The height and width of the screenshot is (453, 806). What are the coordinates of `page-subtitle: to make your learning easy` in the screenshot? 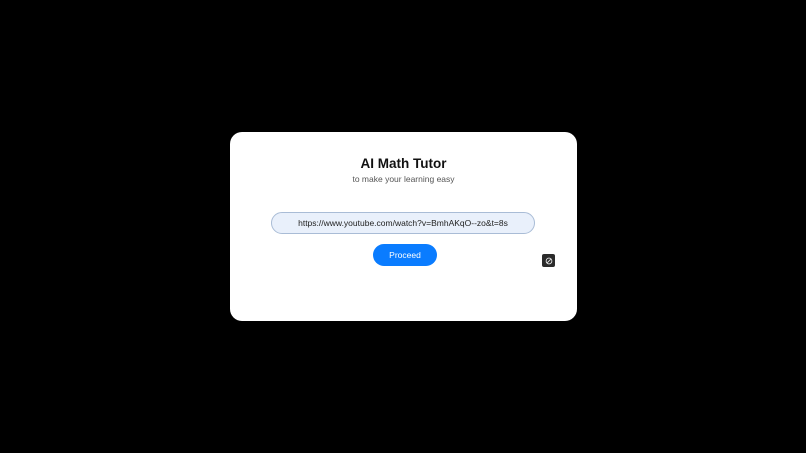 It's located at (403, 179).